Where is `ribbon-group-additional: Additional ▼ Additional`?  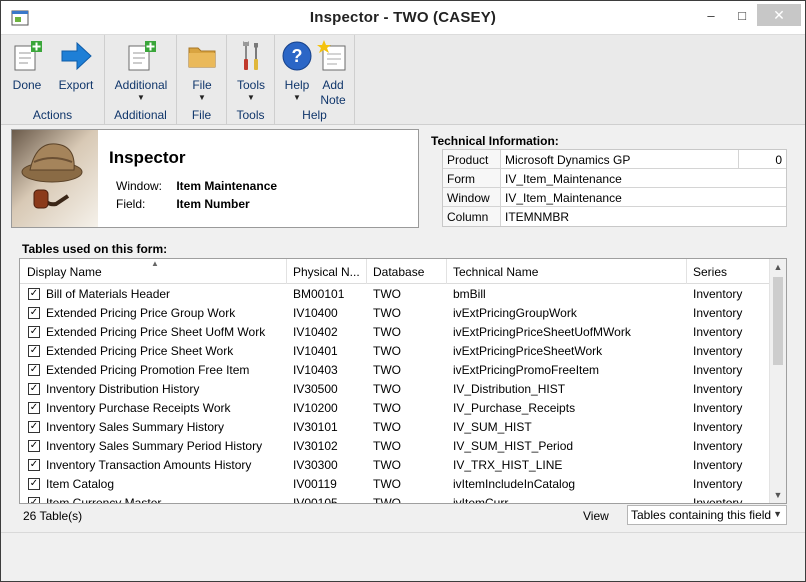
ribbon-group-additional: Additional ▼ Additional is located at coordinates (141, 80).